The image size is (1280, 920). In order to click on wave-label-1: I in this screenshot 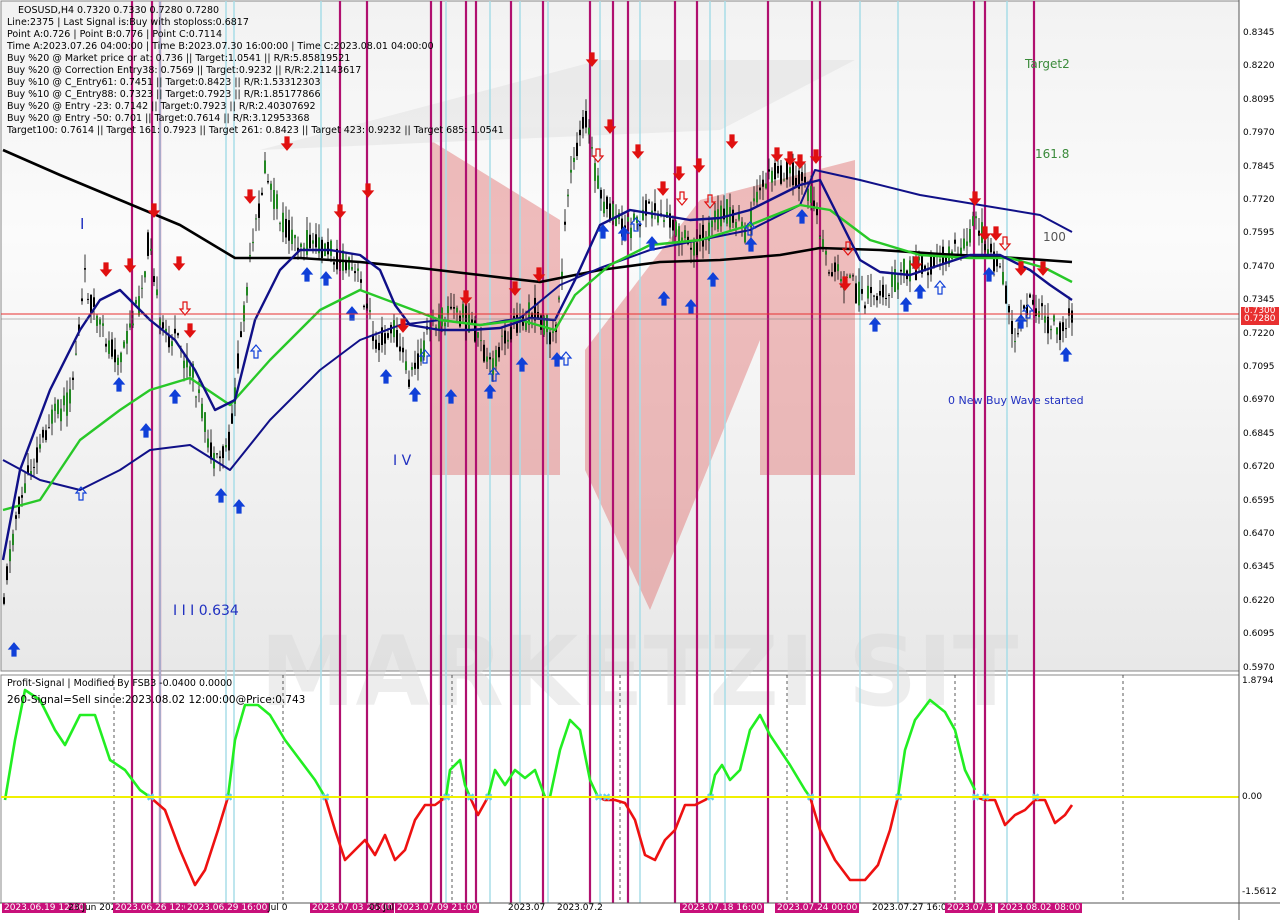, I will do `click(82, 224)`.